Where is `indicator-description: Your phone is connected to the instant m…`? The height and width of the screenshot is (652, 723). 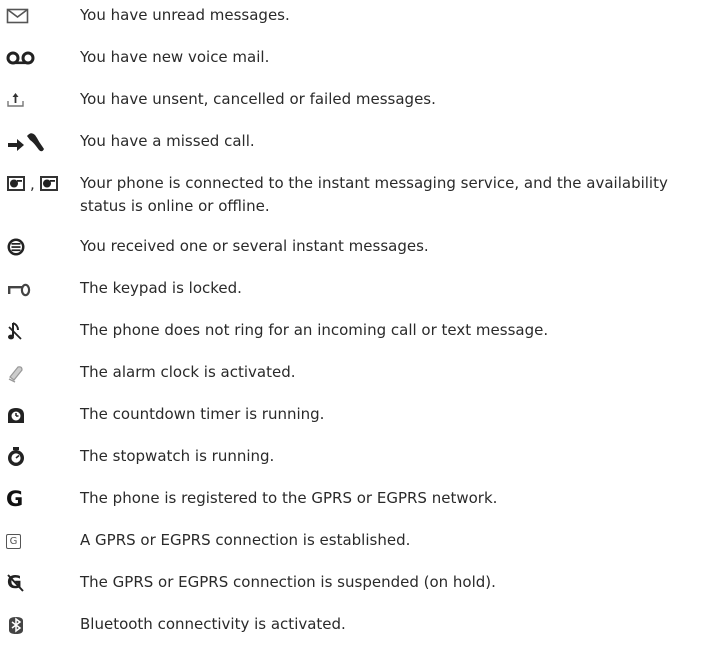
indicator-description: Your phone is connected to the instant m… is located at coordinates (374, 183).